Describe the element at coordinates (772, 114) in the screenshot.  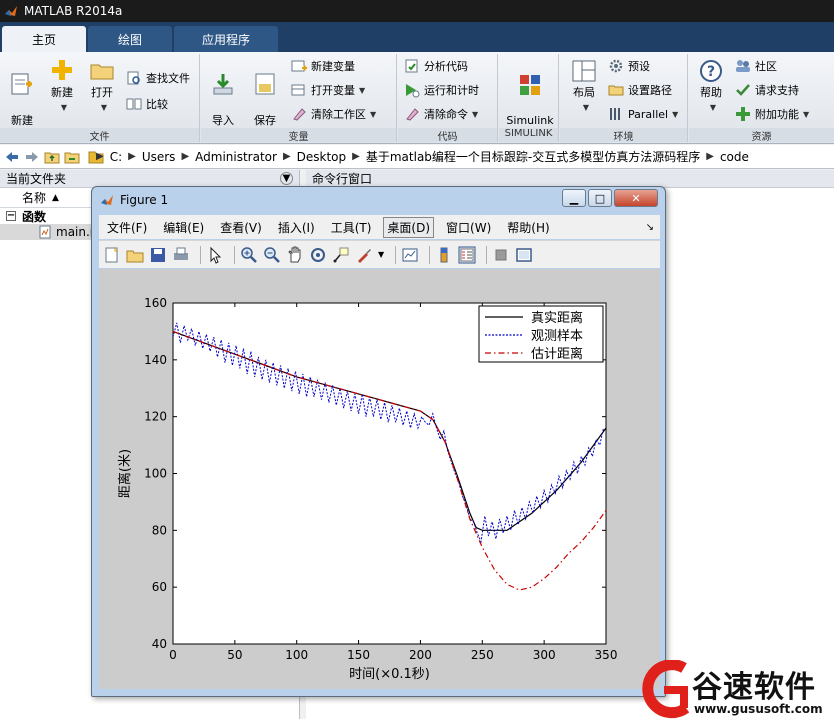
I see `add-ons-button: 附加功能 ▼` at that location.